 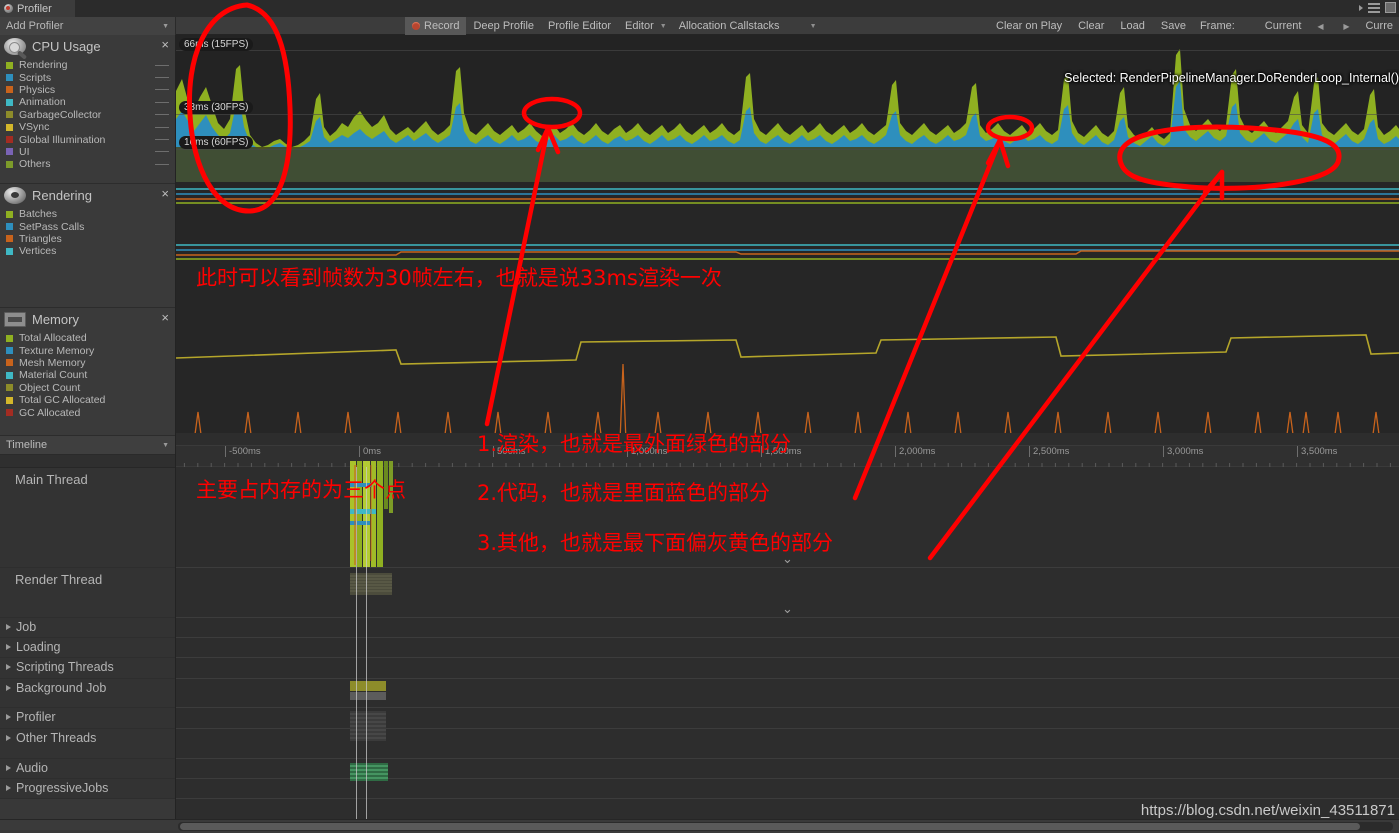 What do you see at coordinates (27, 445) in the screenshot?
I see `timeline-view-label: Timeline` at bounding box center [27, 445].